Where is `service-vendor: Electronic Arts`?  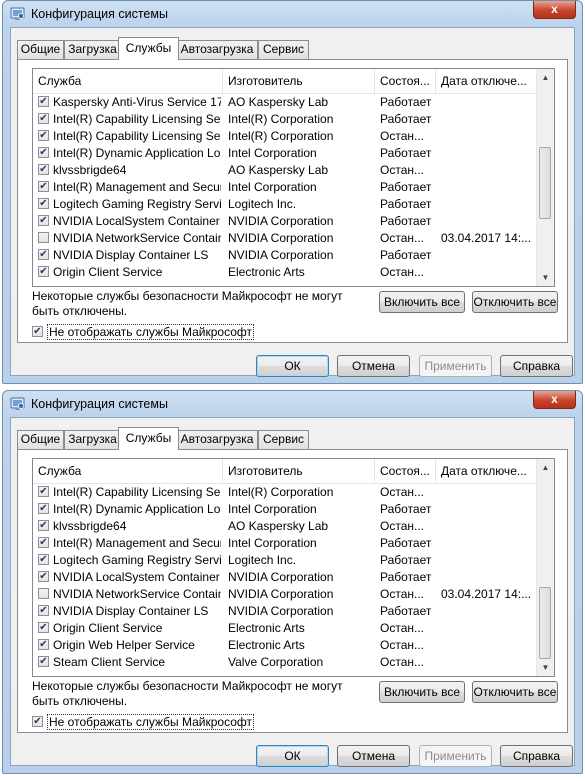 service-vendor: Electronic Arts is located at coordinates (266, 645).